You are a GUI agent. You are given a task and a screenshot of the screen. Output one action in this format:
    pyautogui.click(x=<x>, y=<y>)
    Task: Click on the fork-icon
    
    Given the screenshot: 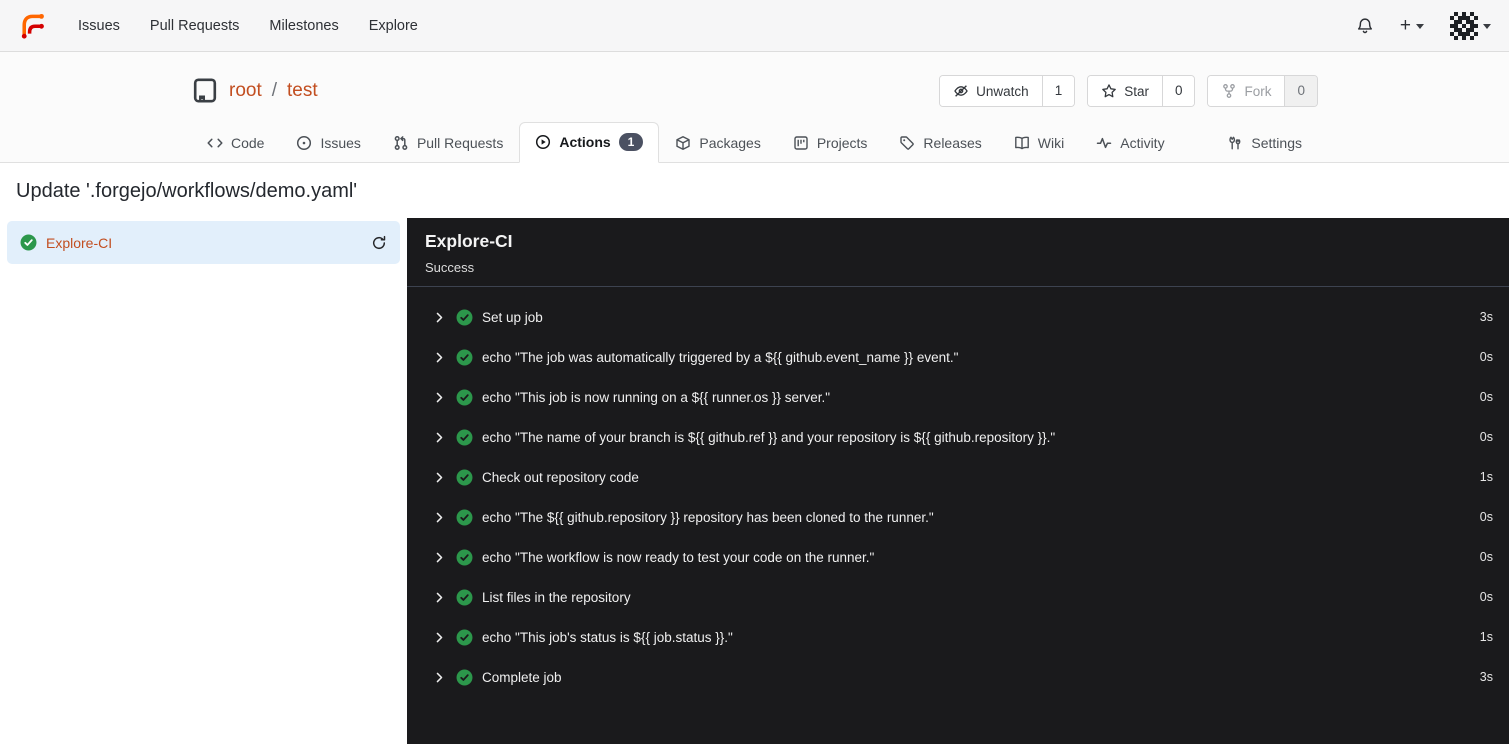 What is the action you would take?
    pyautogui.click(x=1229, y=91)
    